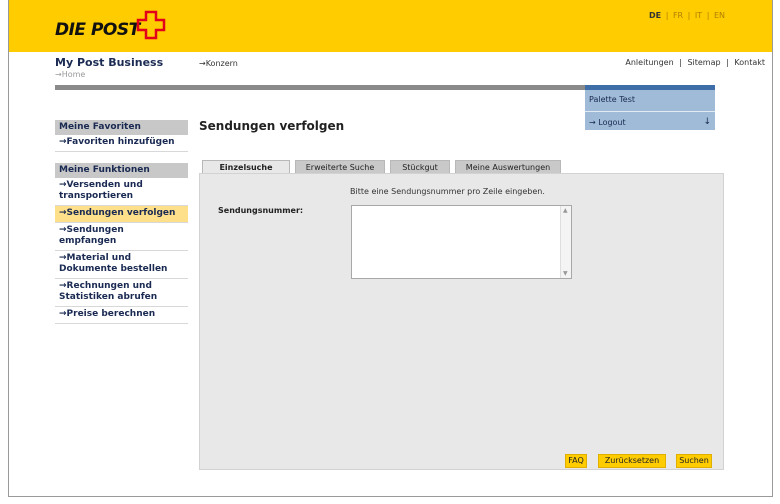  What do you see at coordinates (272, 126) in the screenshot?
I see `page-title: Sendungen verfolgen` at bounding box center [272, 126].